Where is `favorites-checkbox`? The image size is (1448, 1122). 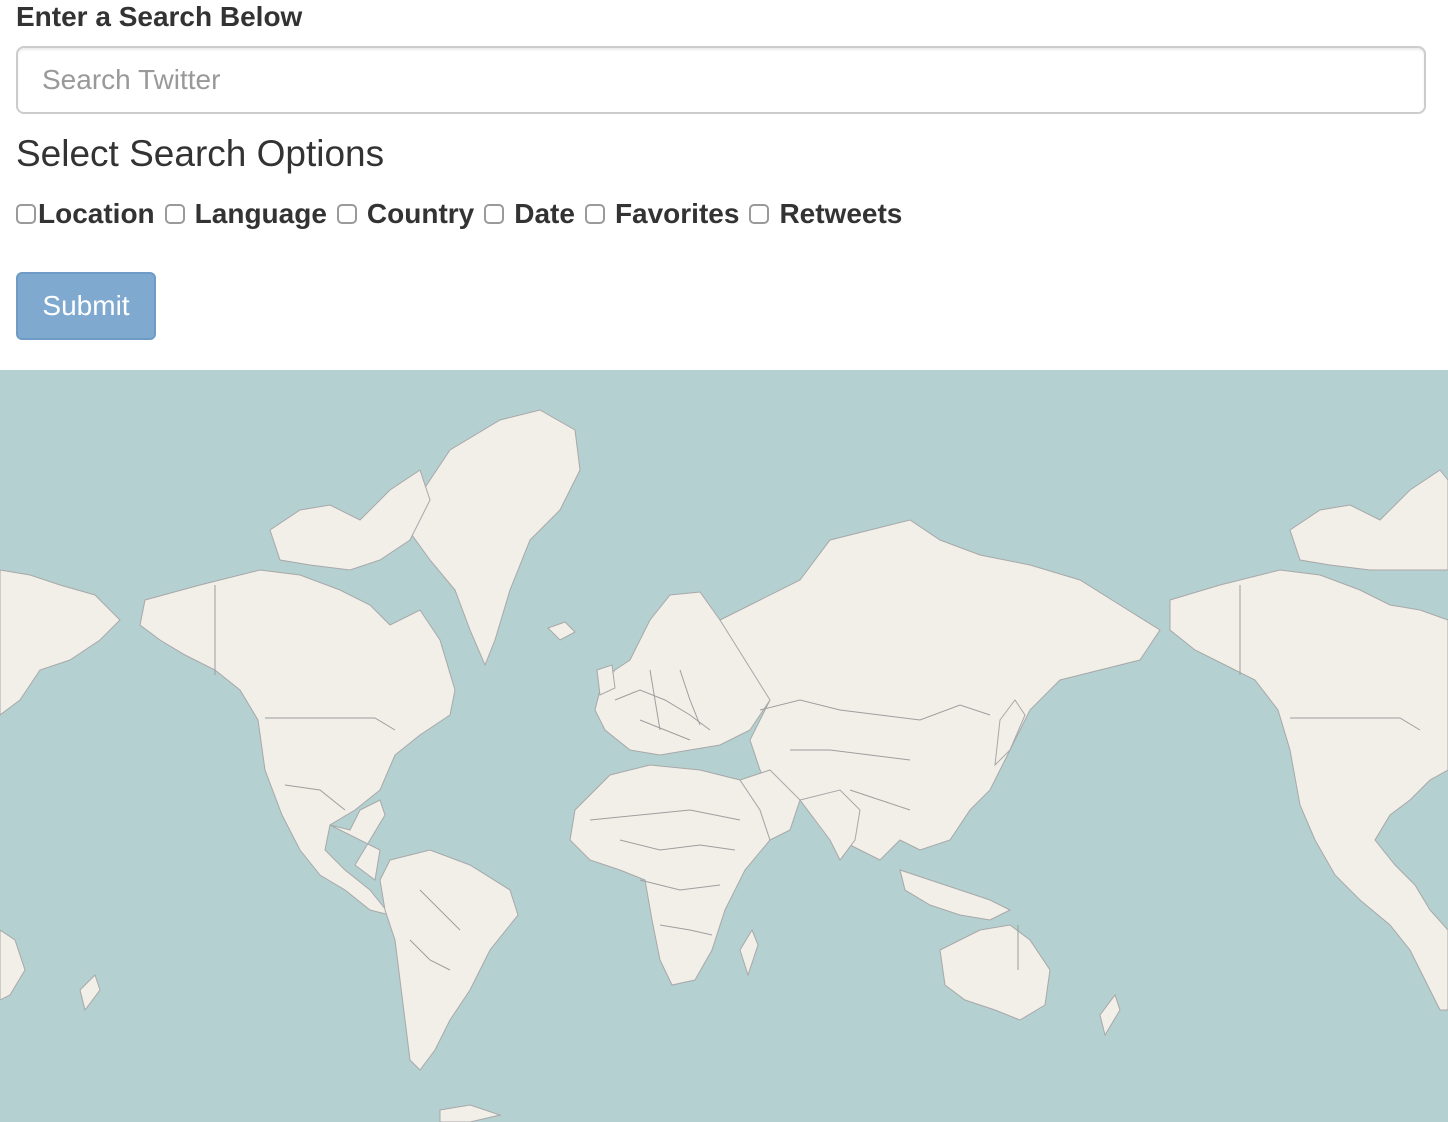
favorites-checkbox is located at coordinates (594, 214).